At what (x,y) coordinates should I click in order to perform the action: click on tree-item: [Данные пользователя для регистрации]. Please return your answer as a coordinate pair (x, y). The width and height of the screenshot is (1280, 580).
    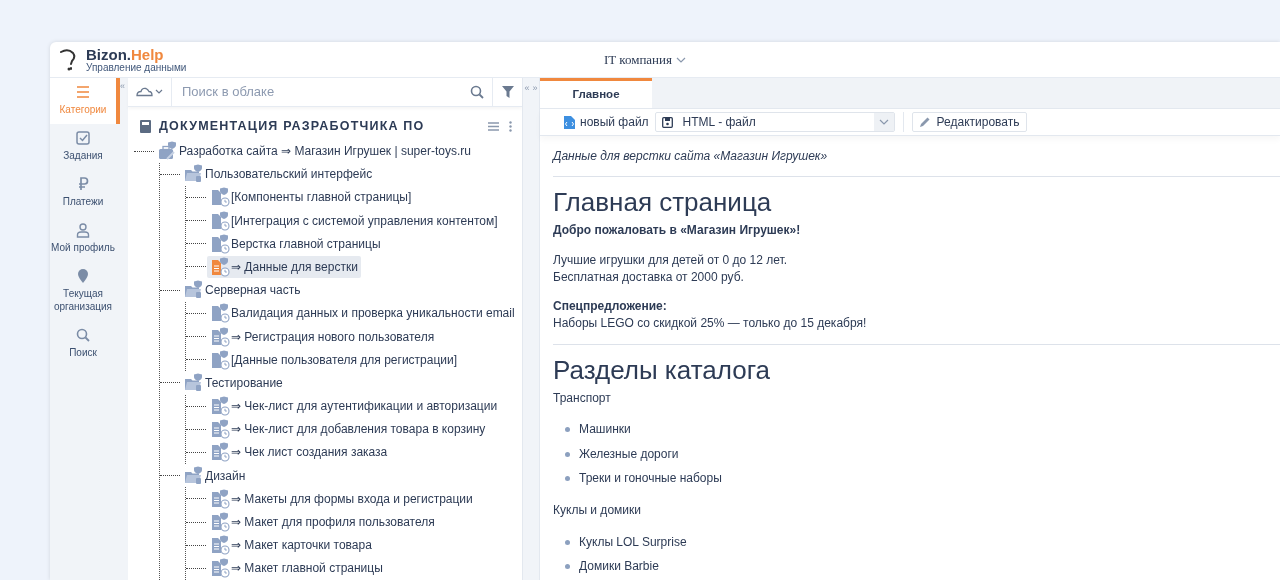
    Looking at the image, I should click on (334, 359).